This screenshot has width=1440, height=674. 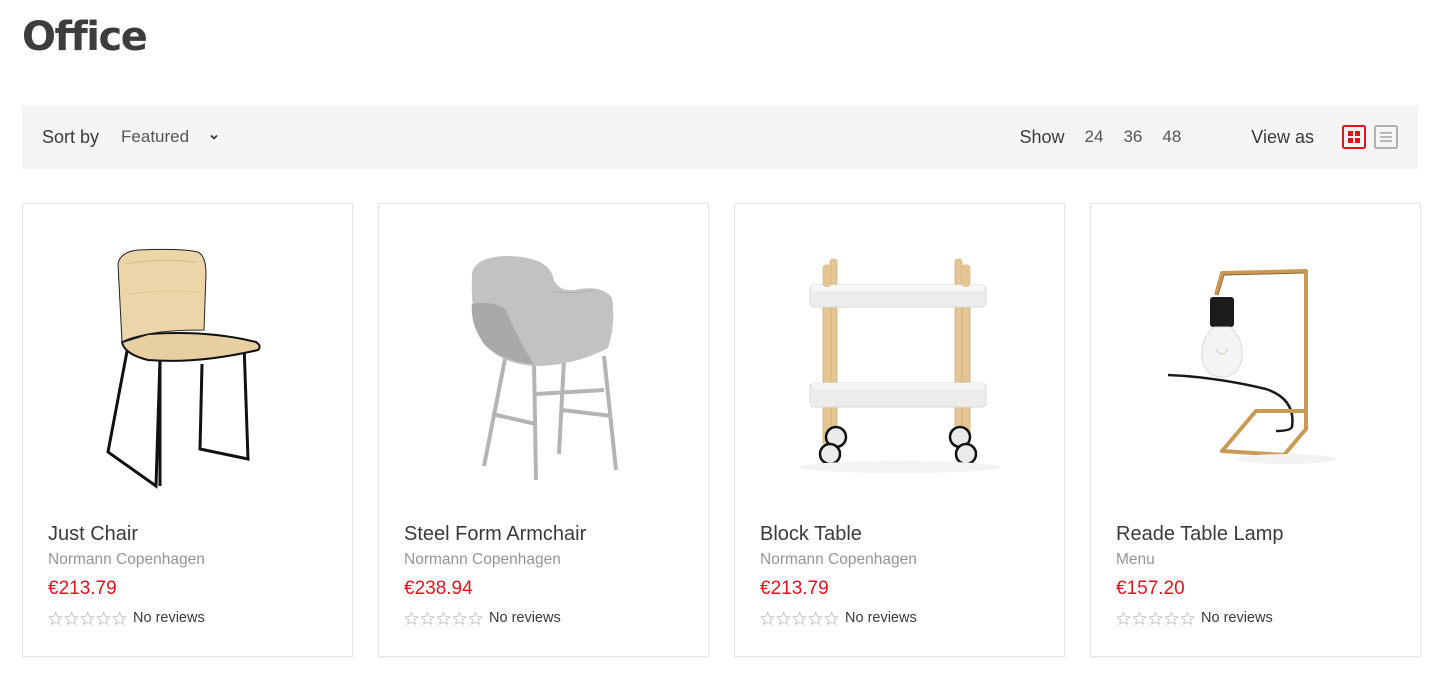 I want to click on page-title: Office, so click(x=85, y=37).